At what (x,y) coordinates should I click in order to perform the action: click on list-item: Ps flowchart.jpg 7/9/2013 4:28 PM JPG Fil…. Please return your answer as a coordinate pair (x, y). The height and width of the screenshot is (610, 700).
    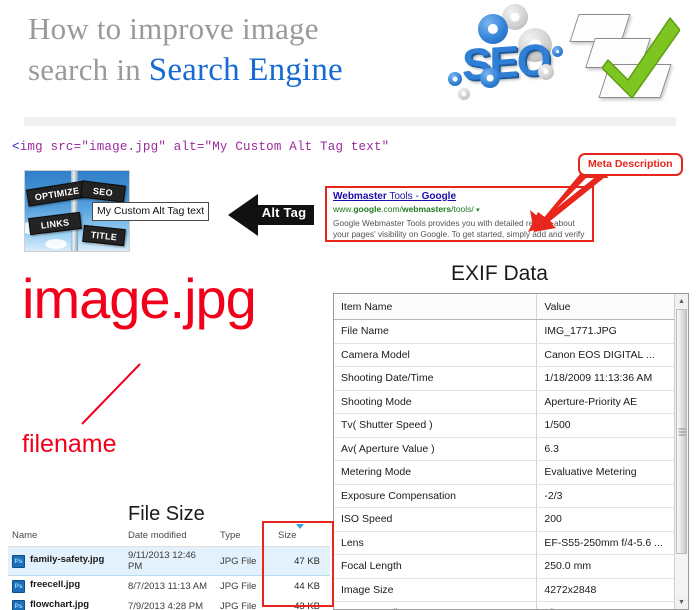
    Looking at the image, I should click on (169, 603).